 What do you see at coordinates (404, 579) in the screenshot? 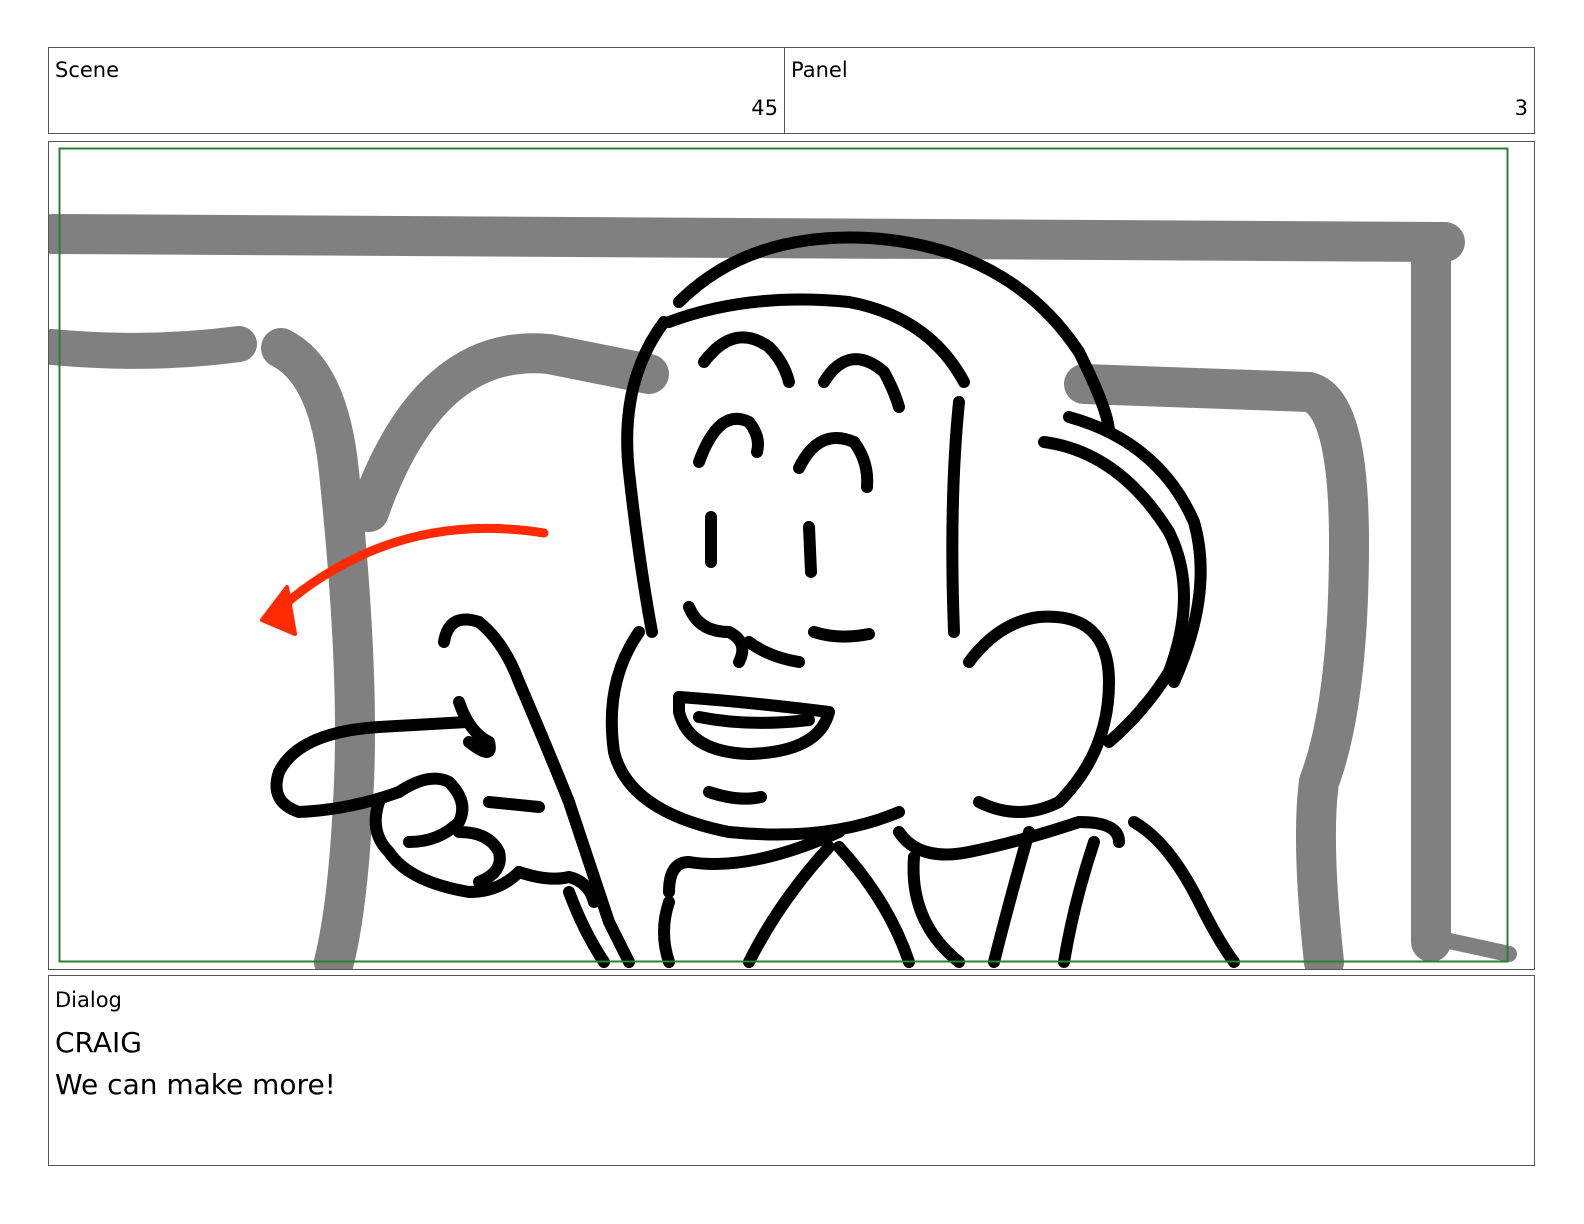
I see `action-arrow` at bounding box center [404, 579].